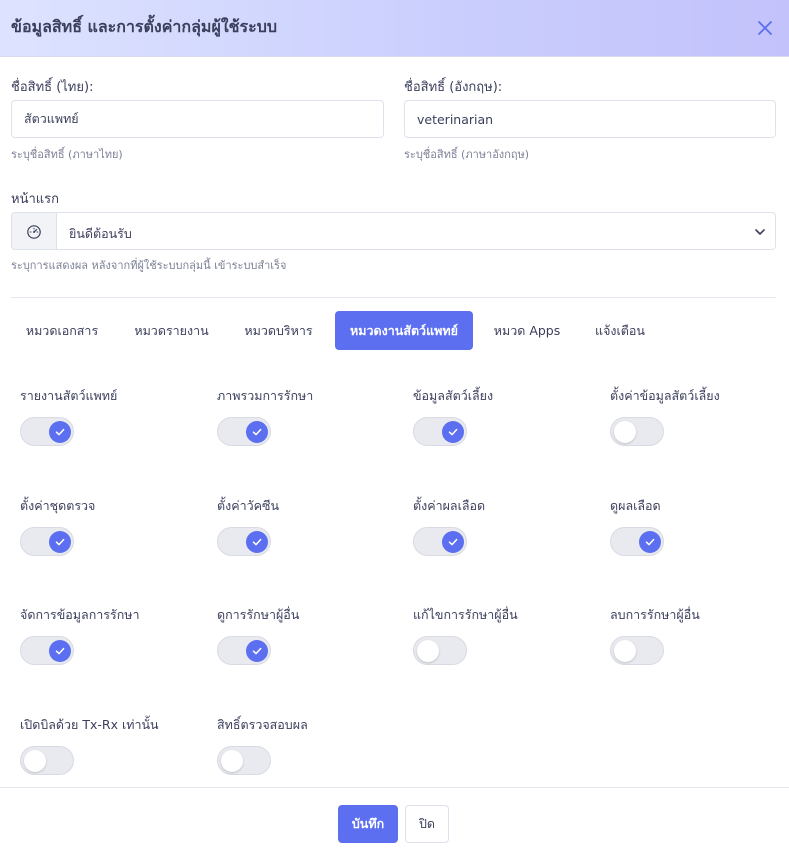 This screenshot has width=789, height=854. What do you see at coordinates (35, 199) in the screenshot?
I see `homepage-label: หน้าแรก` at bounding box center [35, 199].